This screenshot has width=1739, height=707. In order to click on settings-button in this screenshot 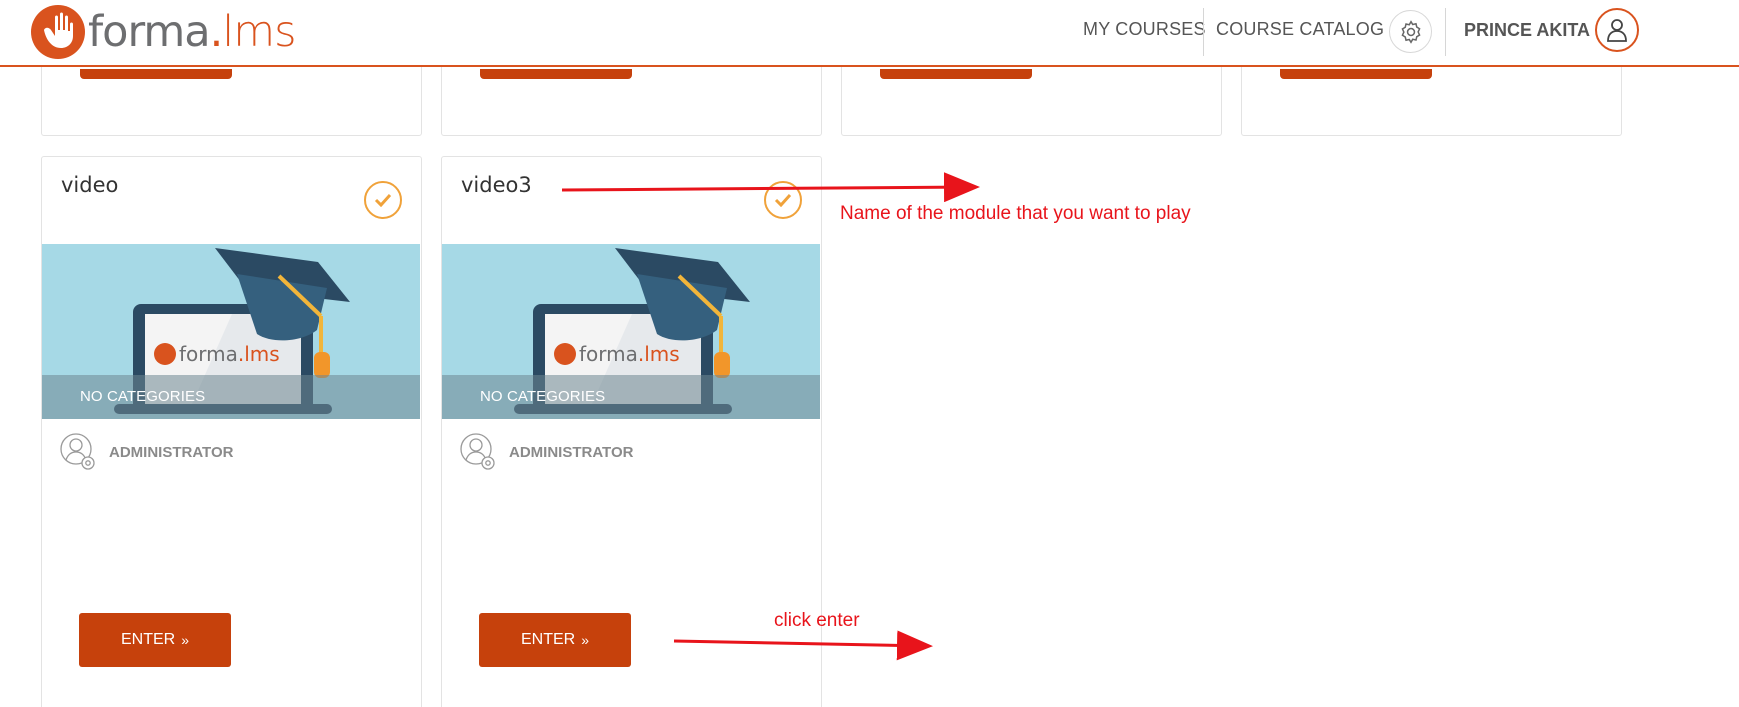, I will do `click(1410, 31)`.